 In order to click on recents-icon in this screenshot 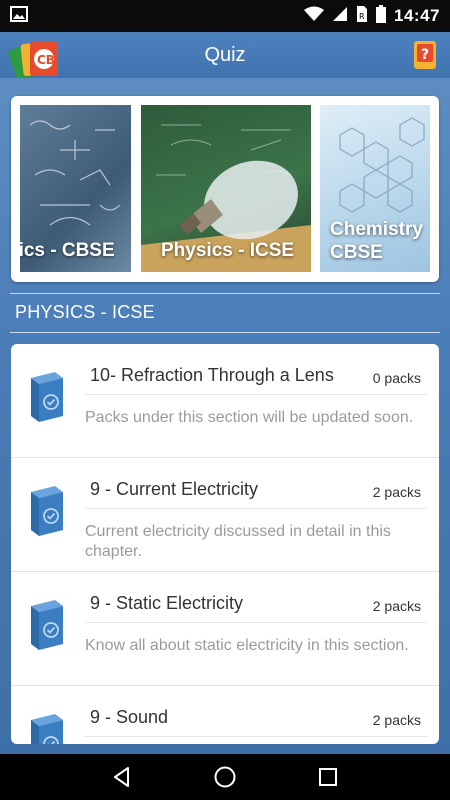, I will do `click(328, 777)`.